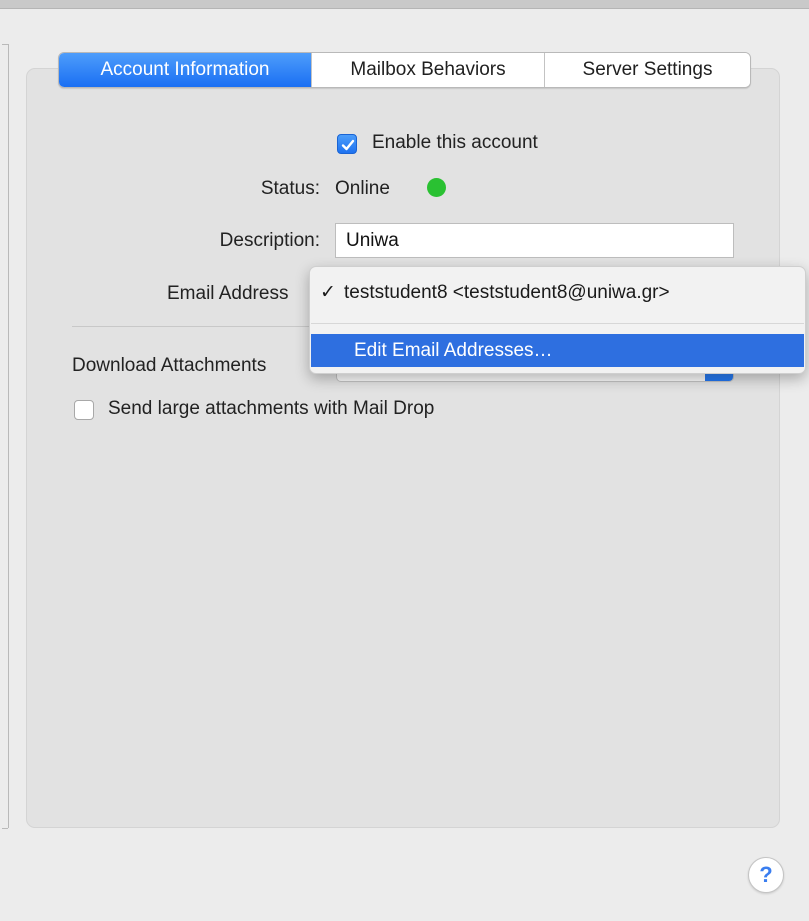 The image size is (809, 921). What do you see at coordinates (436, 187) in the screenshot?
I see `status-online-indicator` at bounding box center [436, 187].